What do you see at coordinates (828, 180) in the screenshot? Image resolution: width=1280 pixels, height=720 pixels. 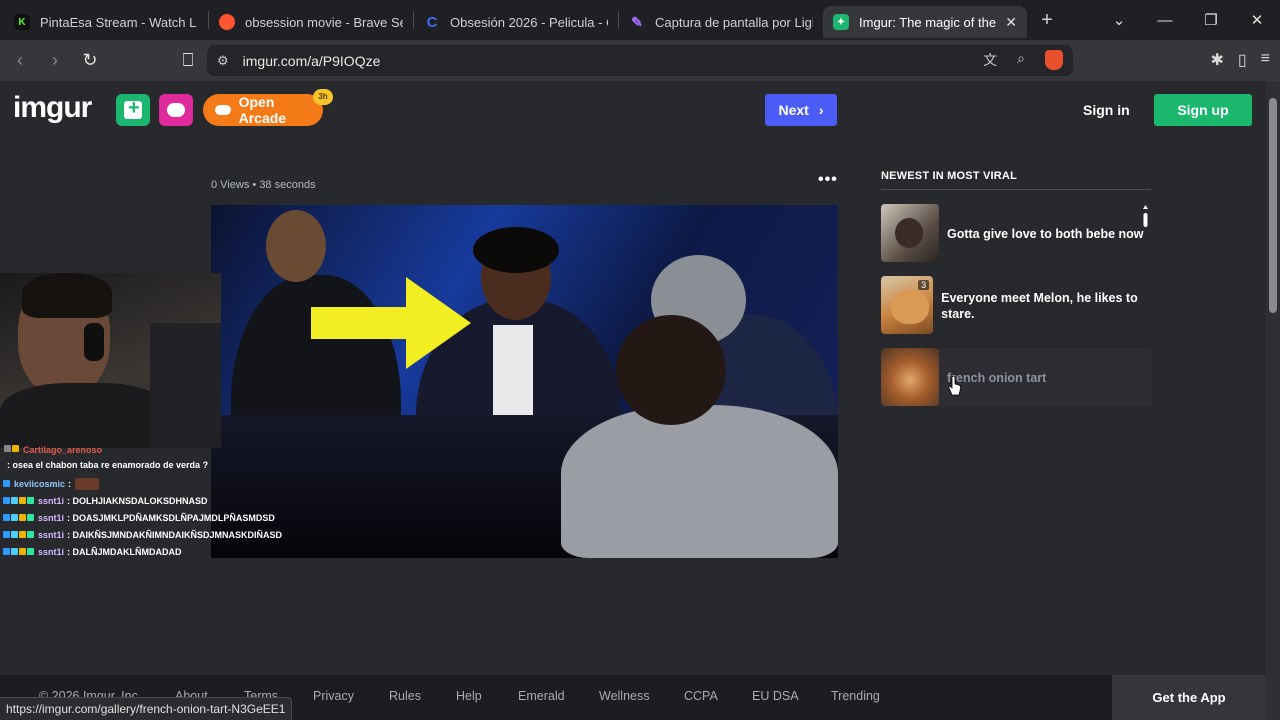 I see `more-options-icon: •••` at bounding box center [828, 180].